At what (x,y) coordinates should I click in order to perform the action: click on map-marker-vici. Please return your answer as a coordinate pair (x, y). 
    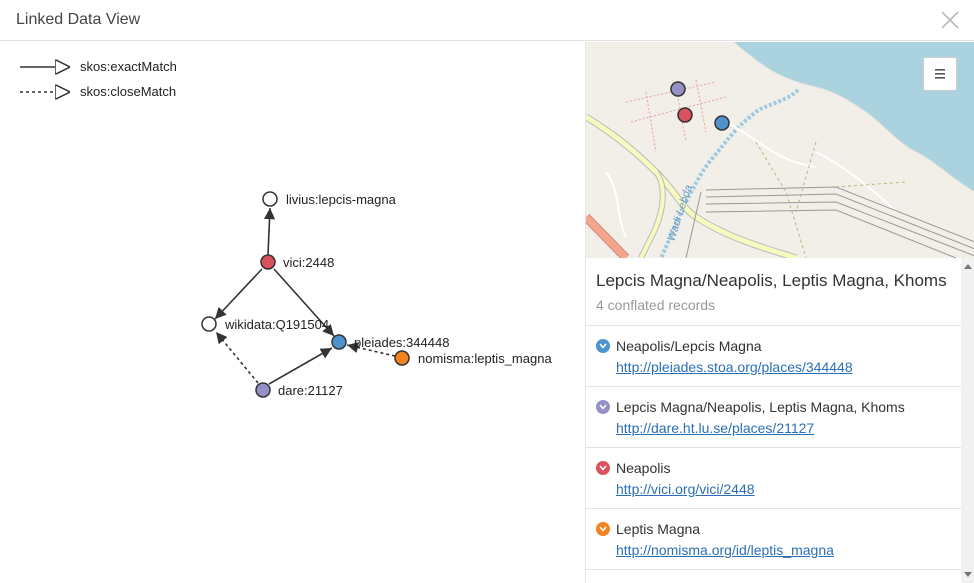
    Looking at the image, I should click on (685, 115).